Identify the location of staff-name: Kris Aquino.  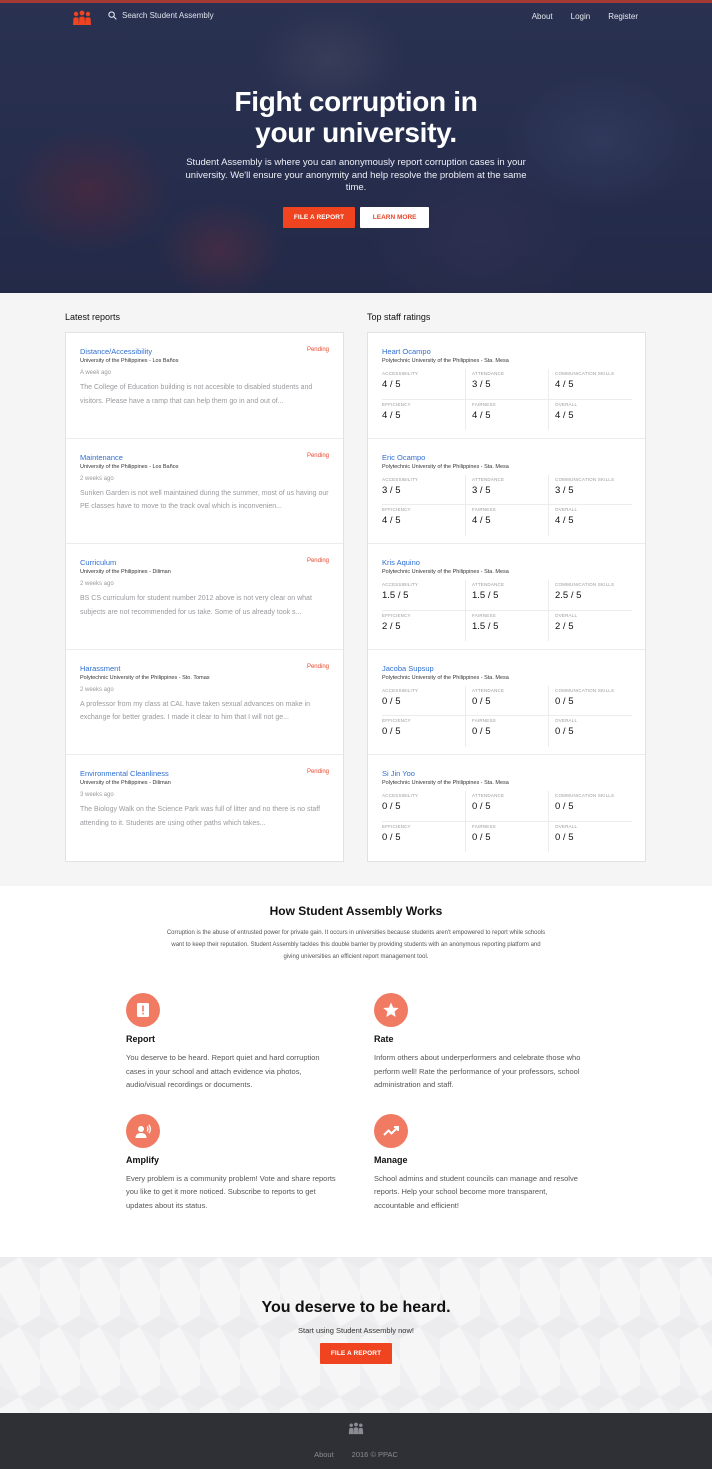
(506, 562).